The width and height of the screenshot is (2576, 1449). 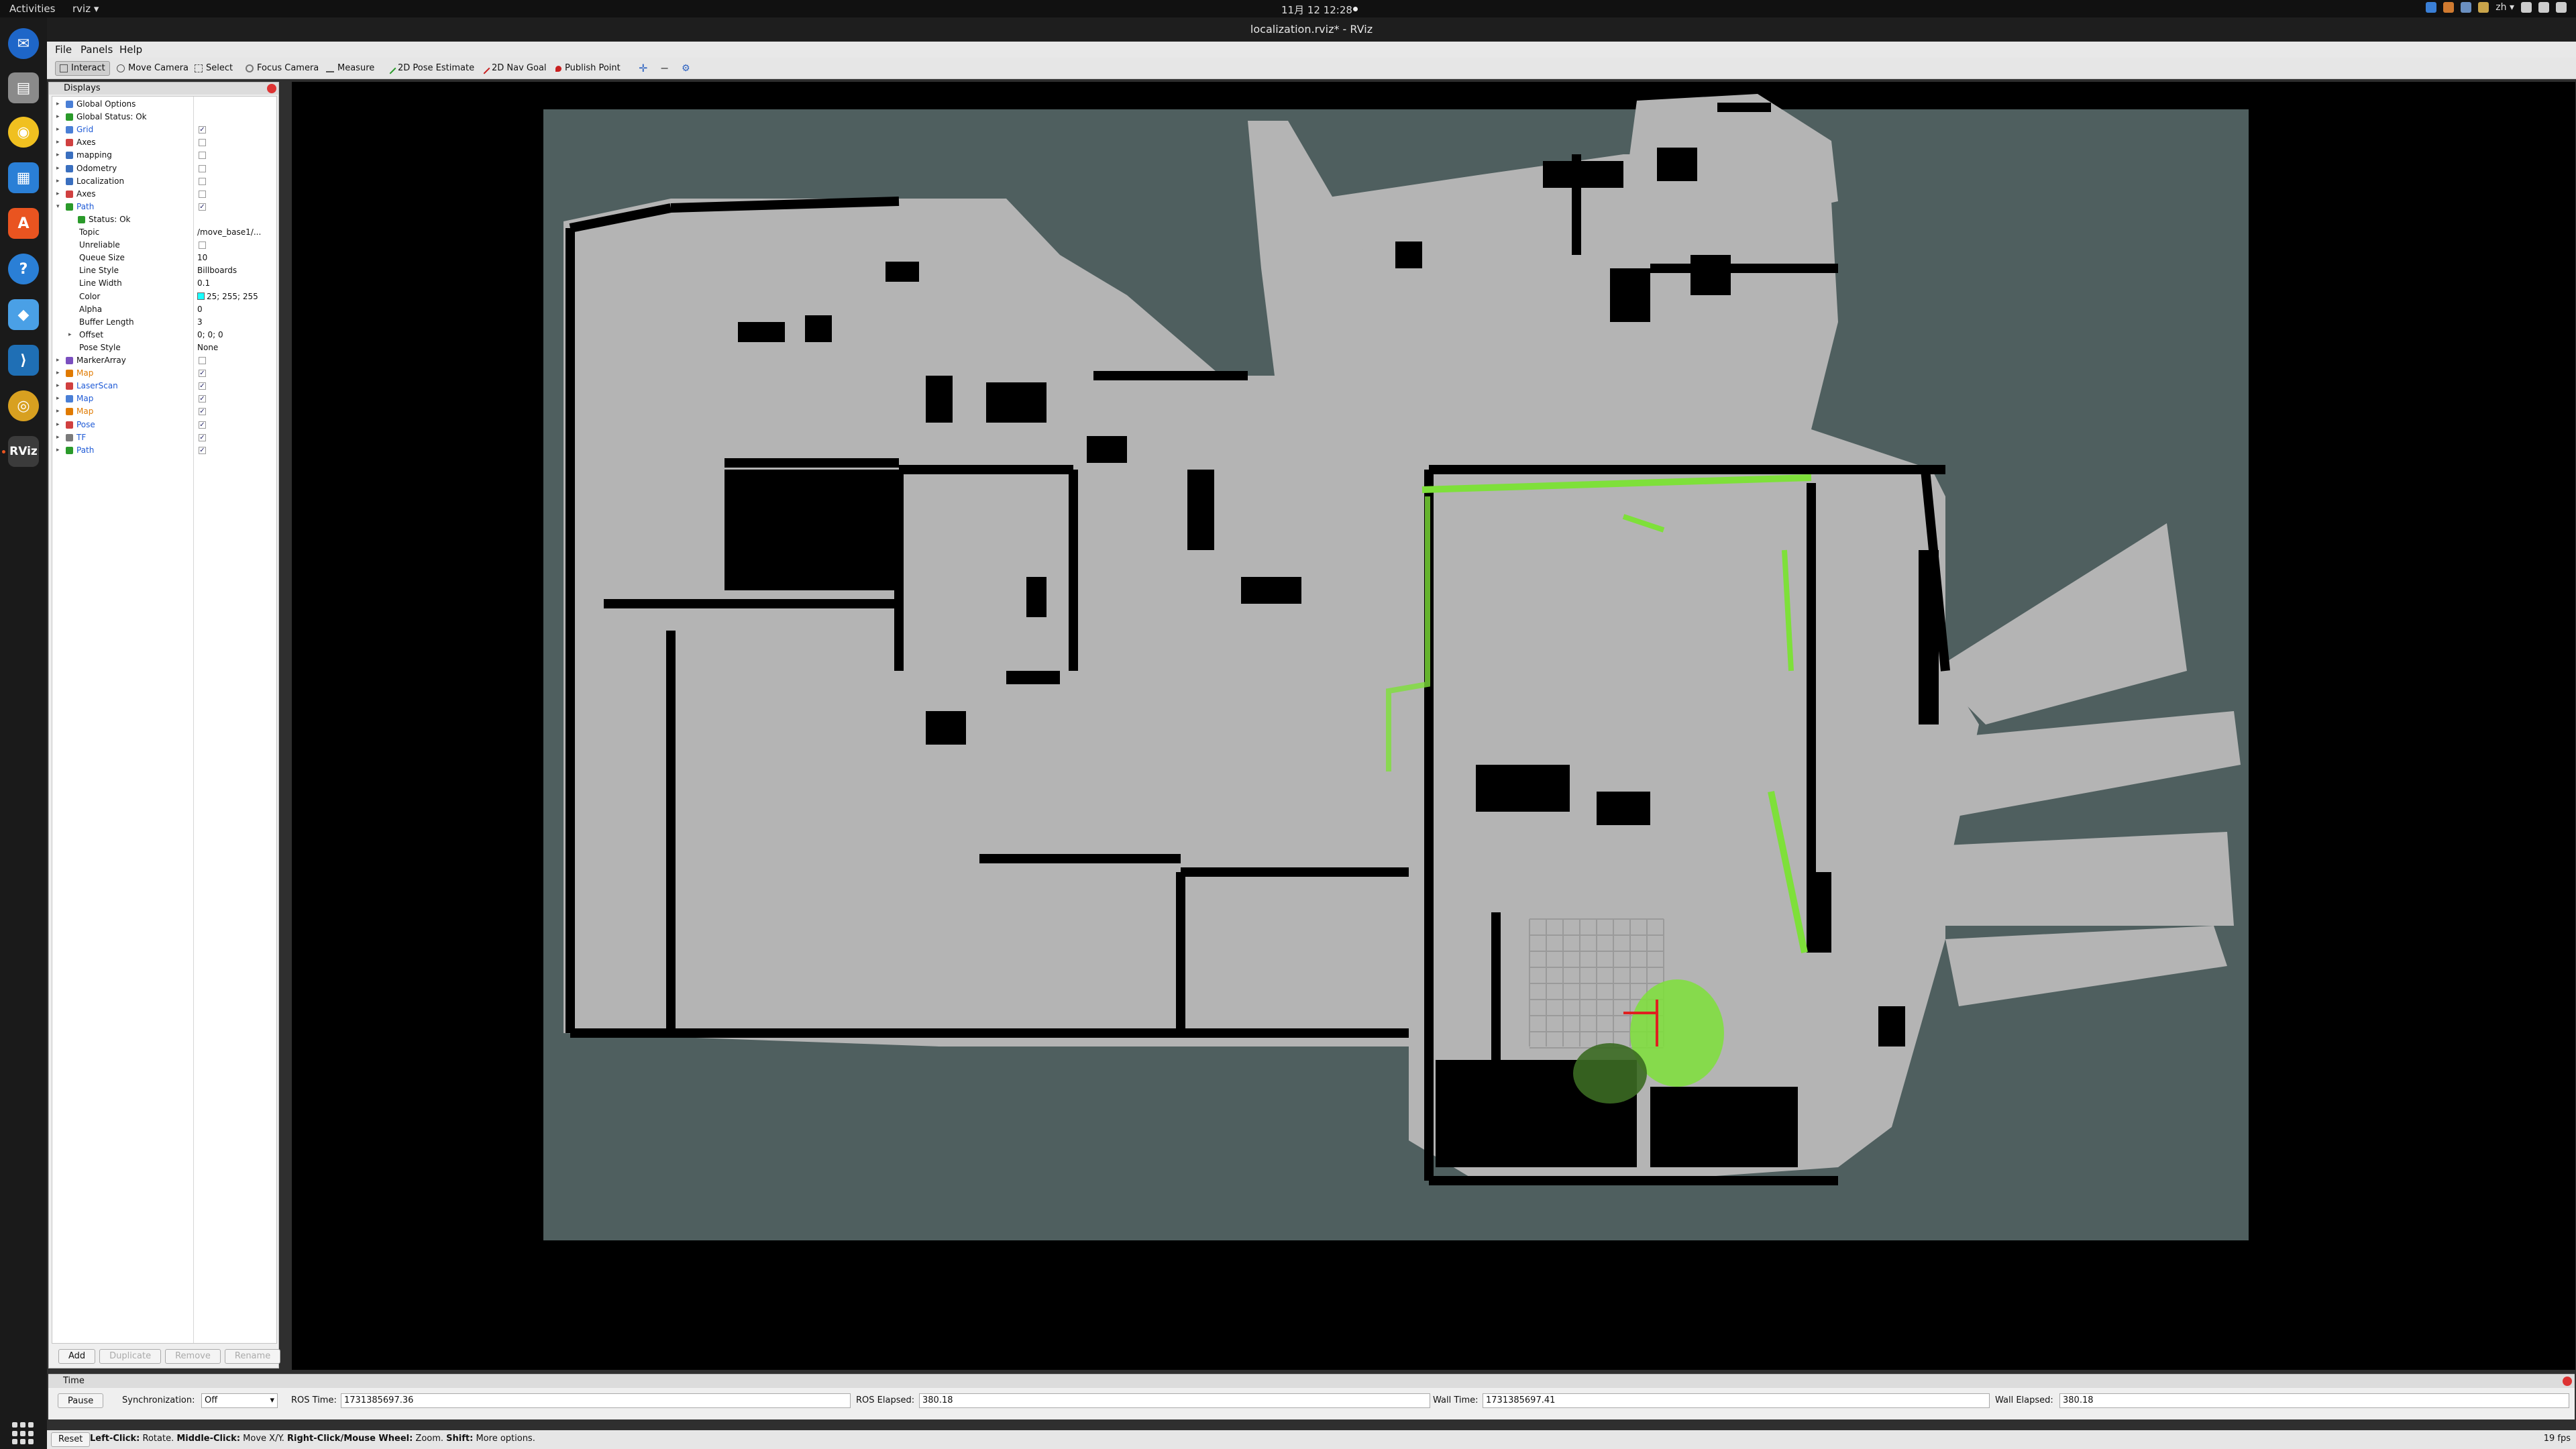 I want to click on display-row: Buffer Length 3, so click(x=164, y=322).